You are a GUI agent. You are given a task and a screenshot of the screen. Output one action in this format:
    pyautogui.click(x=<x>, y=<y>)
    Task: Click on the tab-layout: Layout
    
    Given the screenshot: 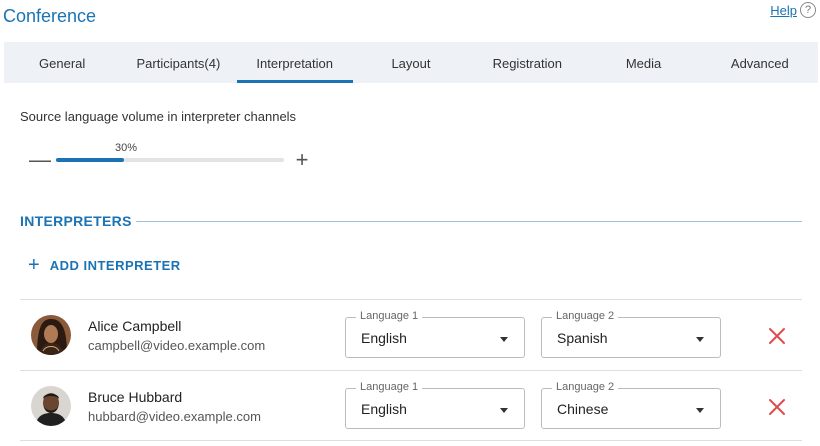 What is the action you would take?
    pyautogui.click(x=411, y=62)
    